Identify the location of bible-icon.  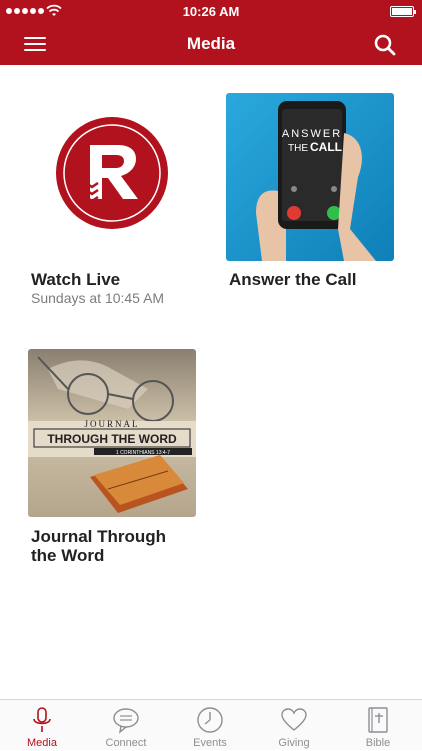
(378, 720).